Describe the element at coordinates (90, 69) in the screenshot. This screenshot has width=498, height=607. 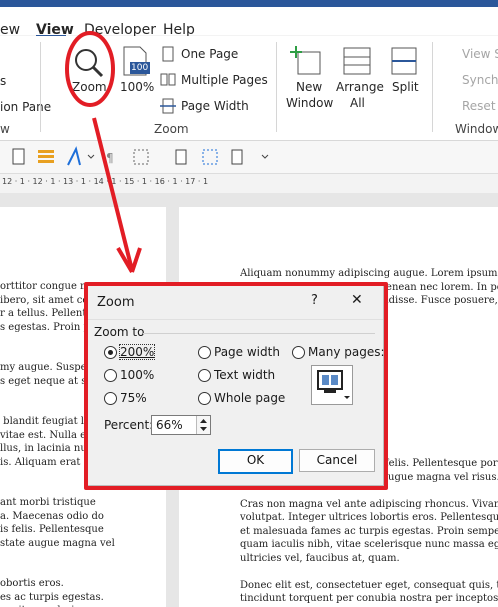
I see `annotation-circle` at that location.